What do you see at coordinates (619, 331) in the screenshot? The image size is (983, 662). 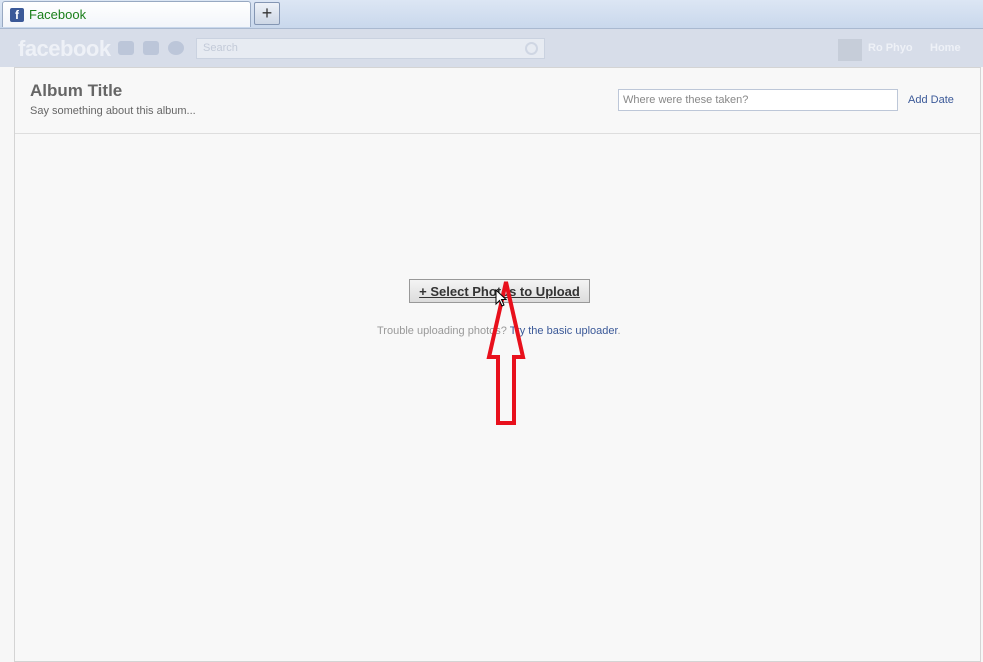 I see `trailing-period: .` at bounding box center [619, 331].